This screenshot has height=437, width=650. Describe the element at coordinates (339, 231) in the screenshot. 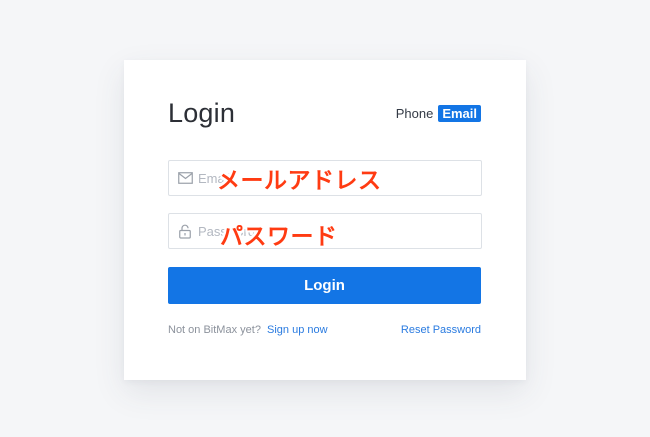

I see `password-input` at that location.